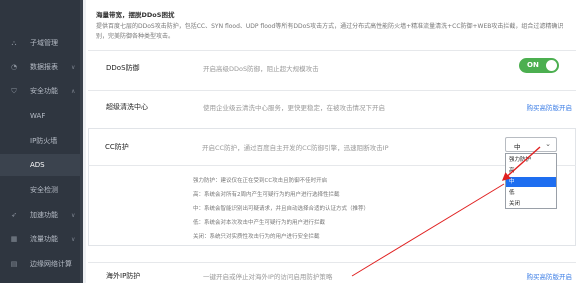 Image resolution: width=576 pixels, height=283 pixels. I want to click on grid-icon: ▦, so click(14, 239).